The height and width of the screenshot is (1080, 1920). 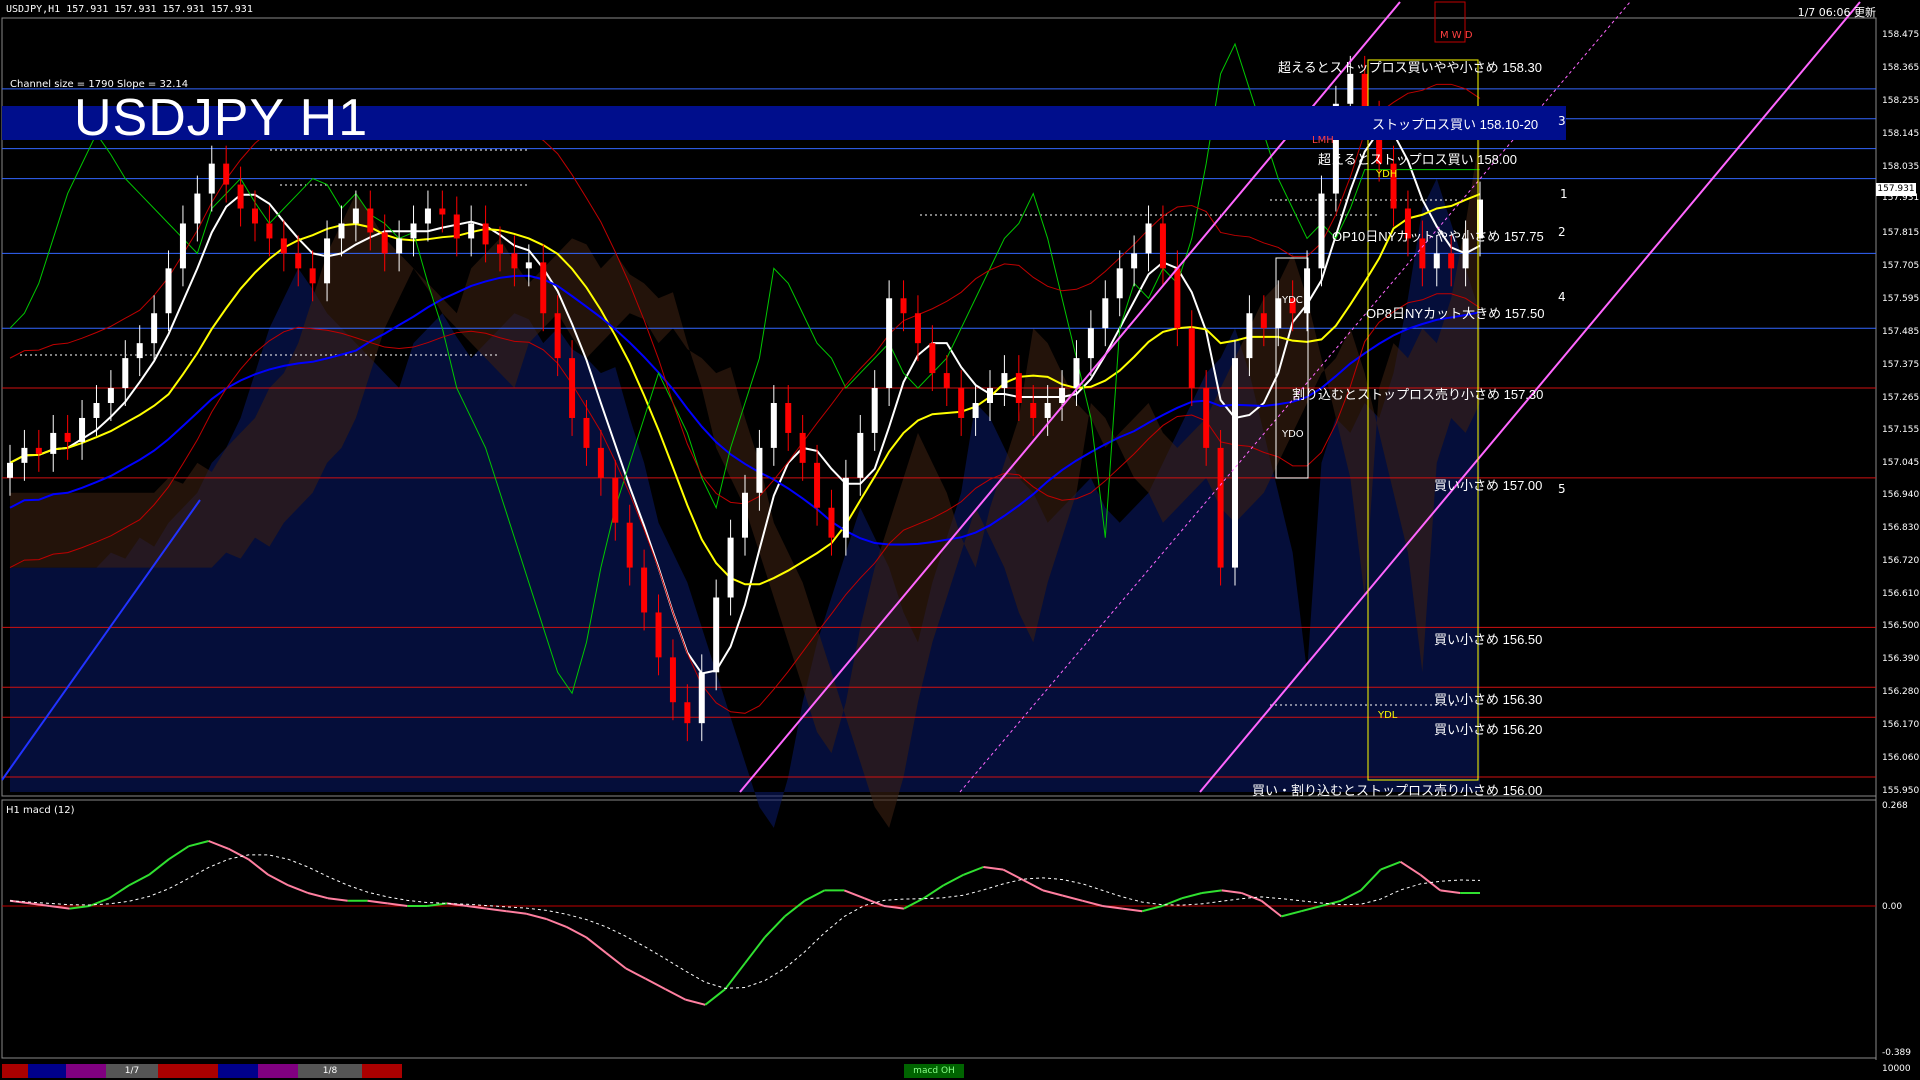 I want to click on annotation-156-20: 買い小さめ 156.20, so click(x=1488, y=729).